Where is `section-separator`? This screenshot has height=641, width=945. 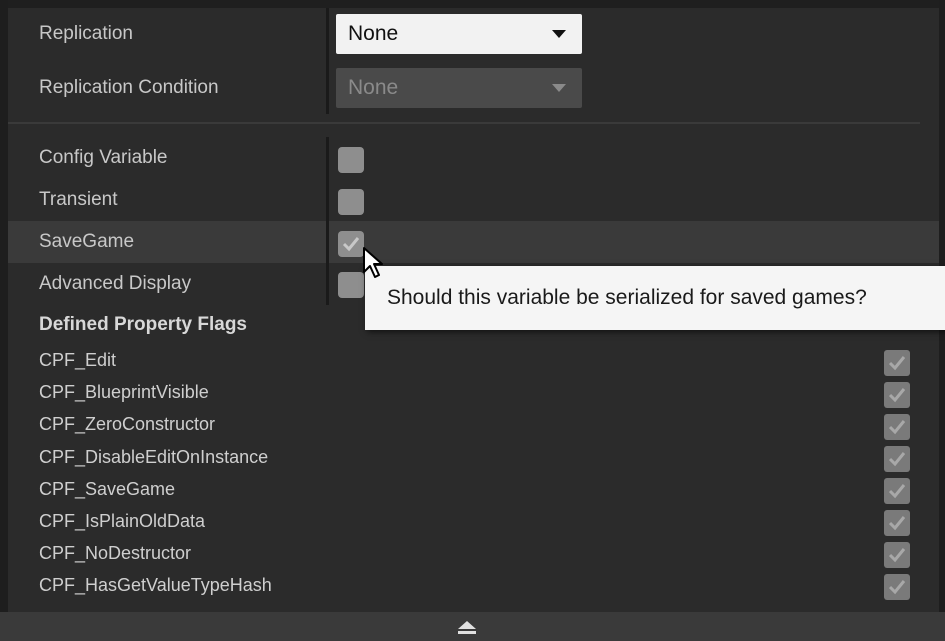 section-separator is located at coordinates (464, 123).